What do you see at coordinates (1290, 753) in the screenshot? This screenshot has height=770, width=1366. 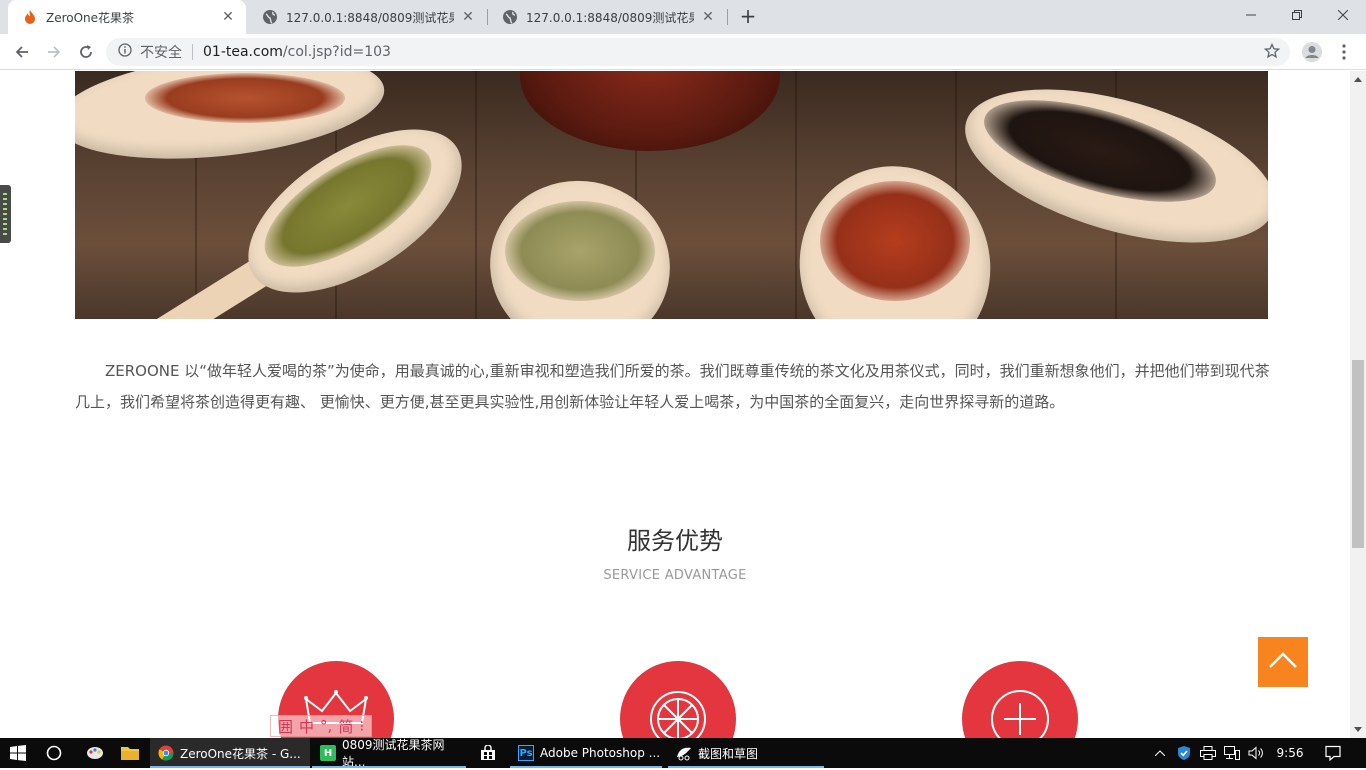 I see `taskbar-clock: 9:56` at bounding box center [1290, 753].